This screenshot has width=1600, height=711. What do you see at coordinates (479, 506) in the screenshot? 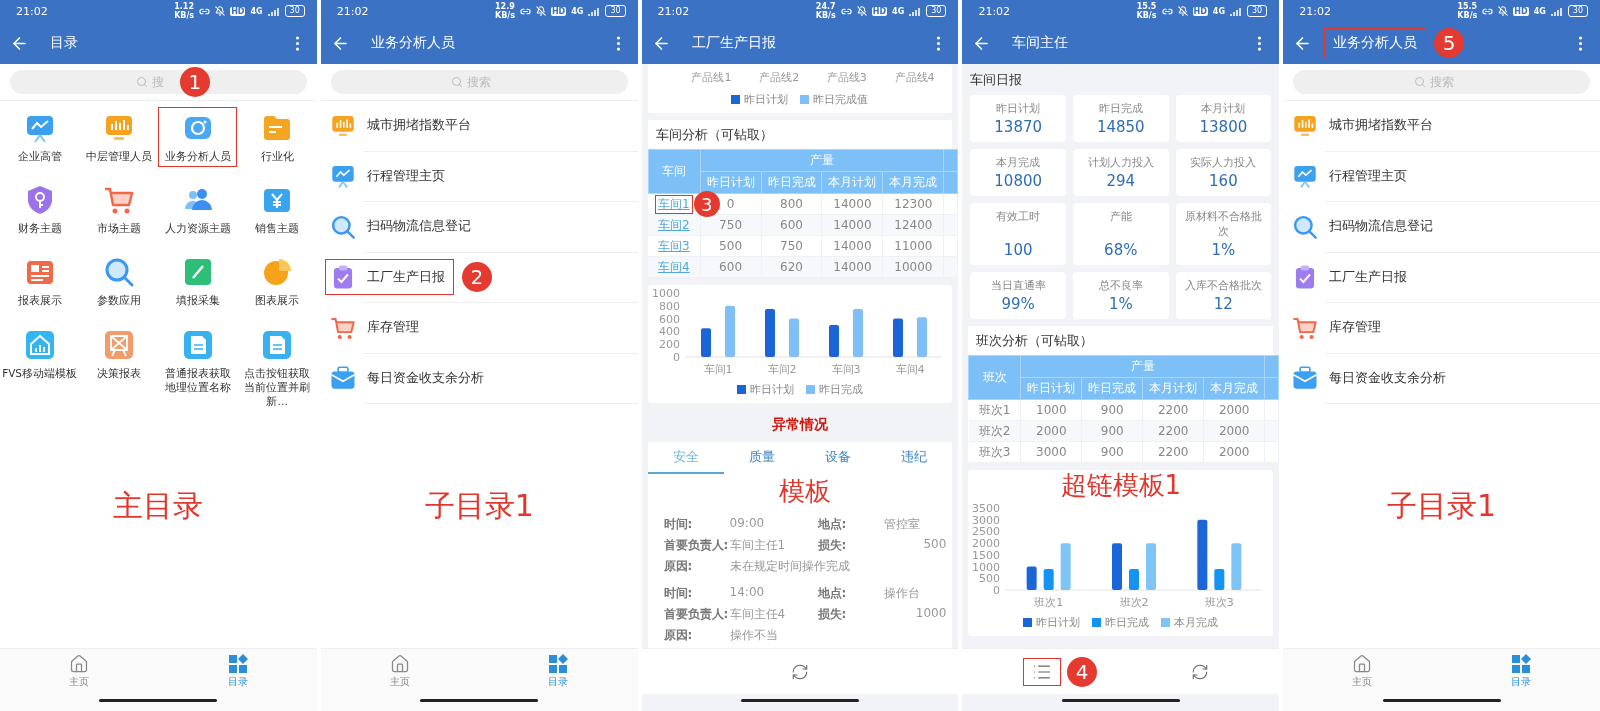
I see `annotation-caption: 子目录1` at bounding box center [479, 506].